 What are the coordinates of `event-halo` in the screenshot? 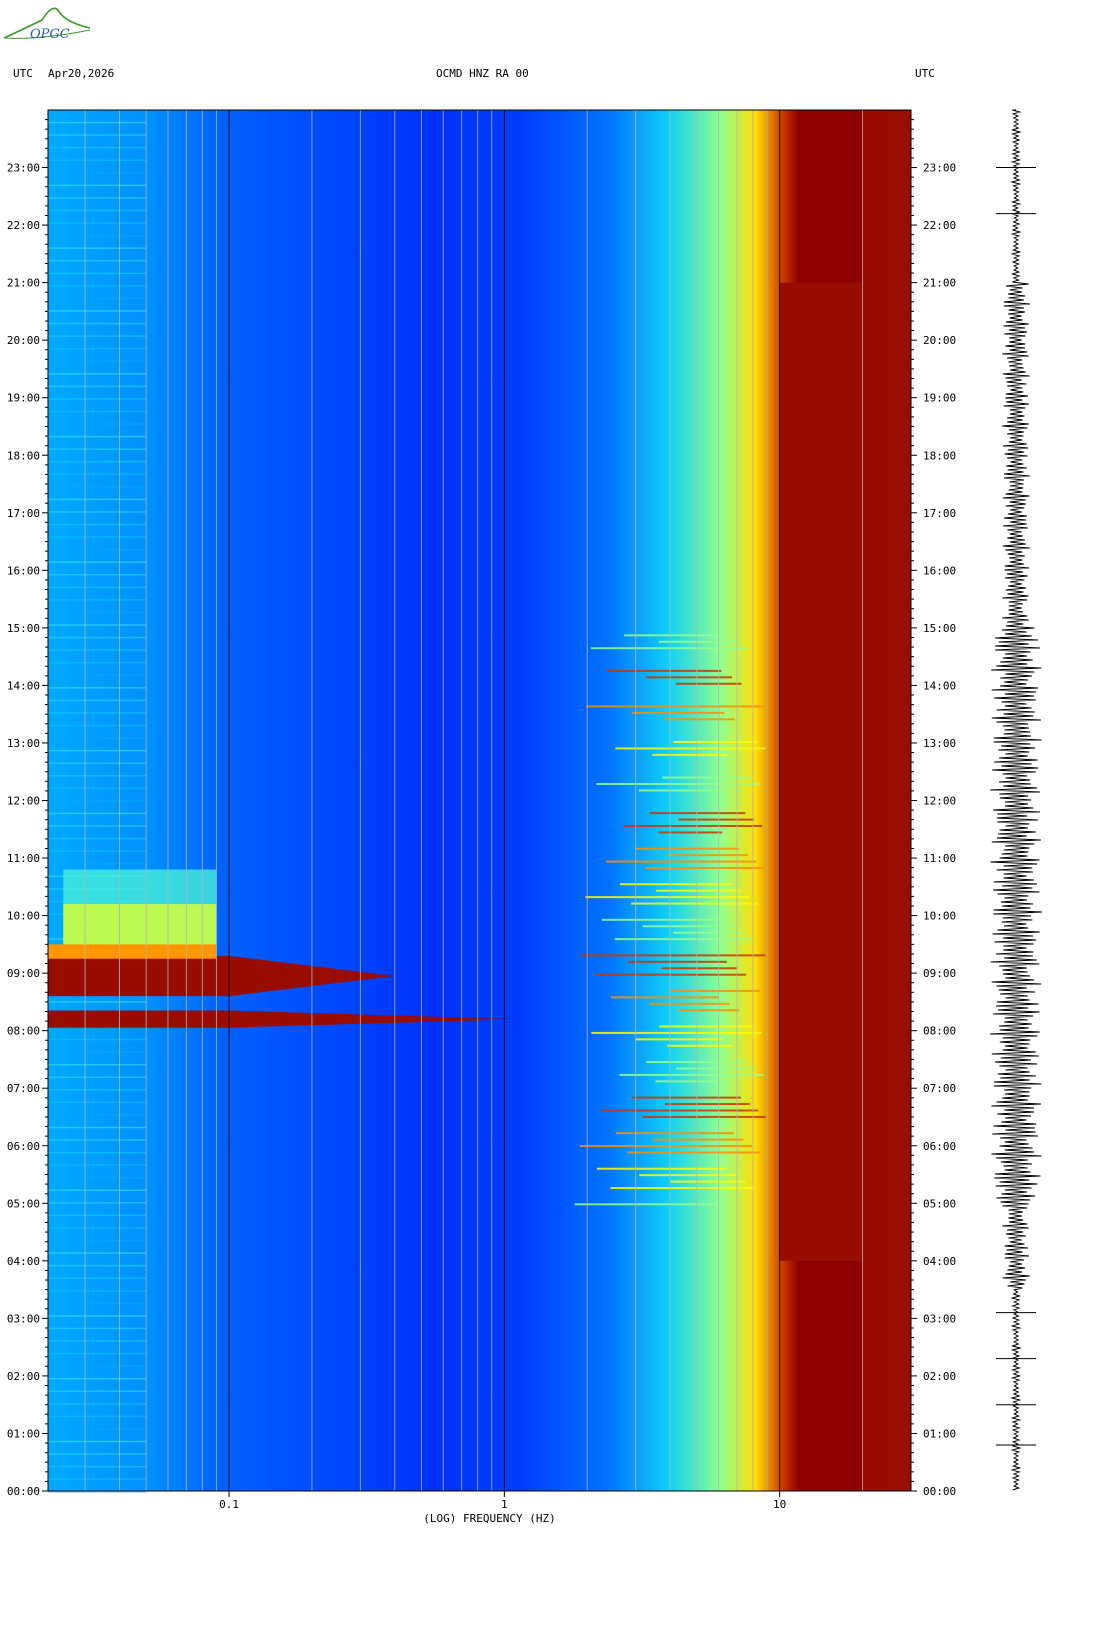 It's located at (132, 951).